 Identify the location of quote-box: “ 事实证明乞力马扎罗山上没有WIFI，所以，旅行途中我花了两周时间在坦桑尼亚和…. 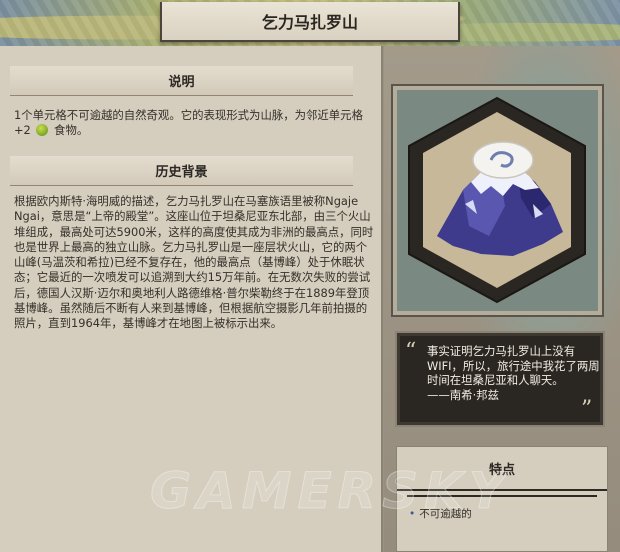
(500, 379).